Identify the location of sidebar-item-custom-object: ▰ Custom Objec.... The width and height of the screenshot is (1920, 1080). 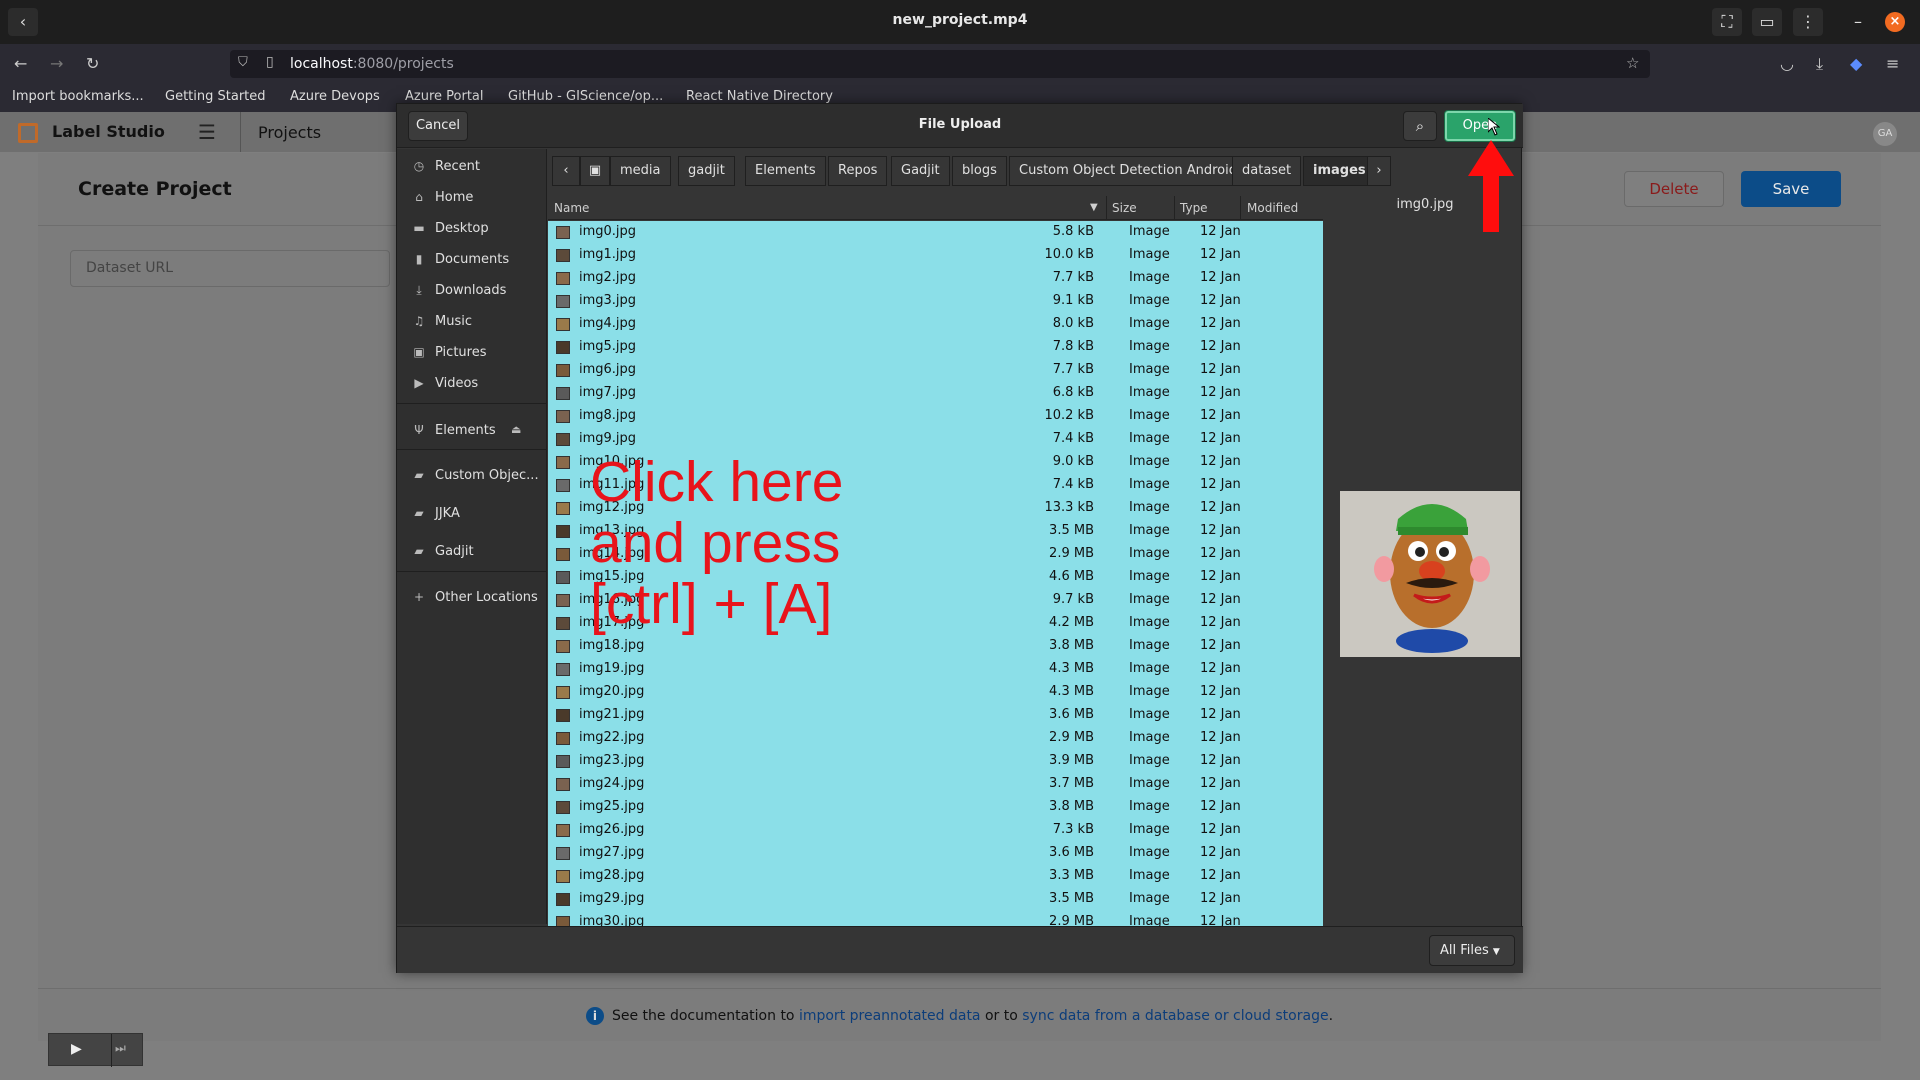
(472, 476).